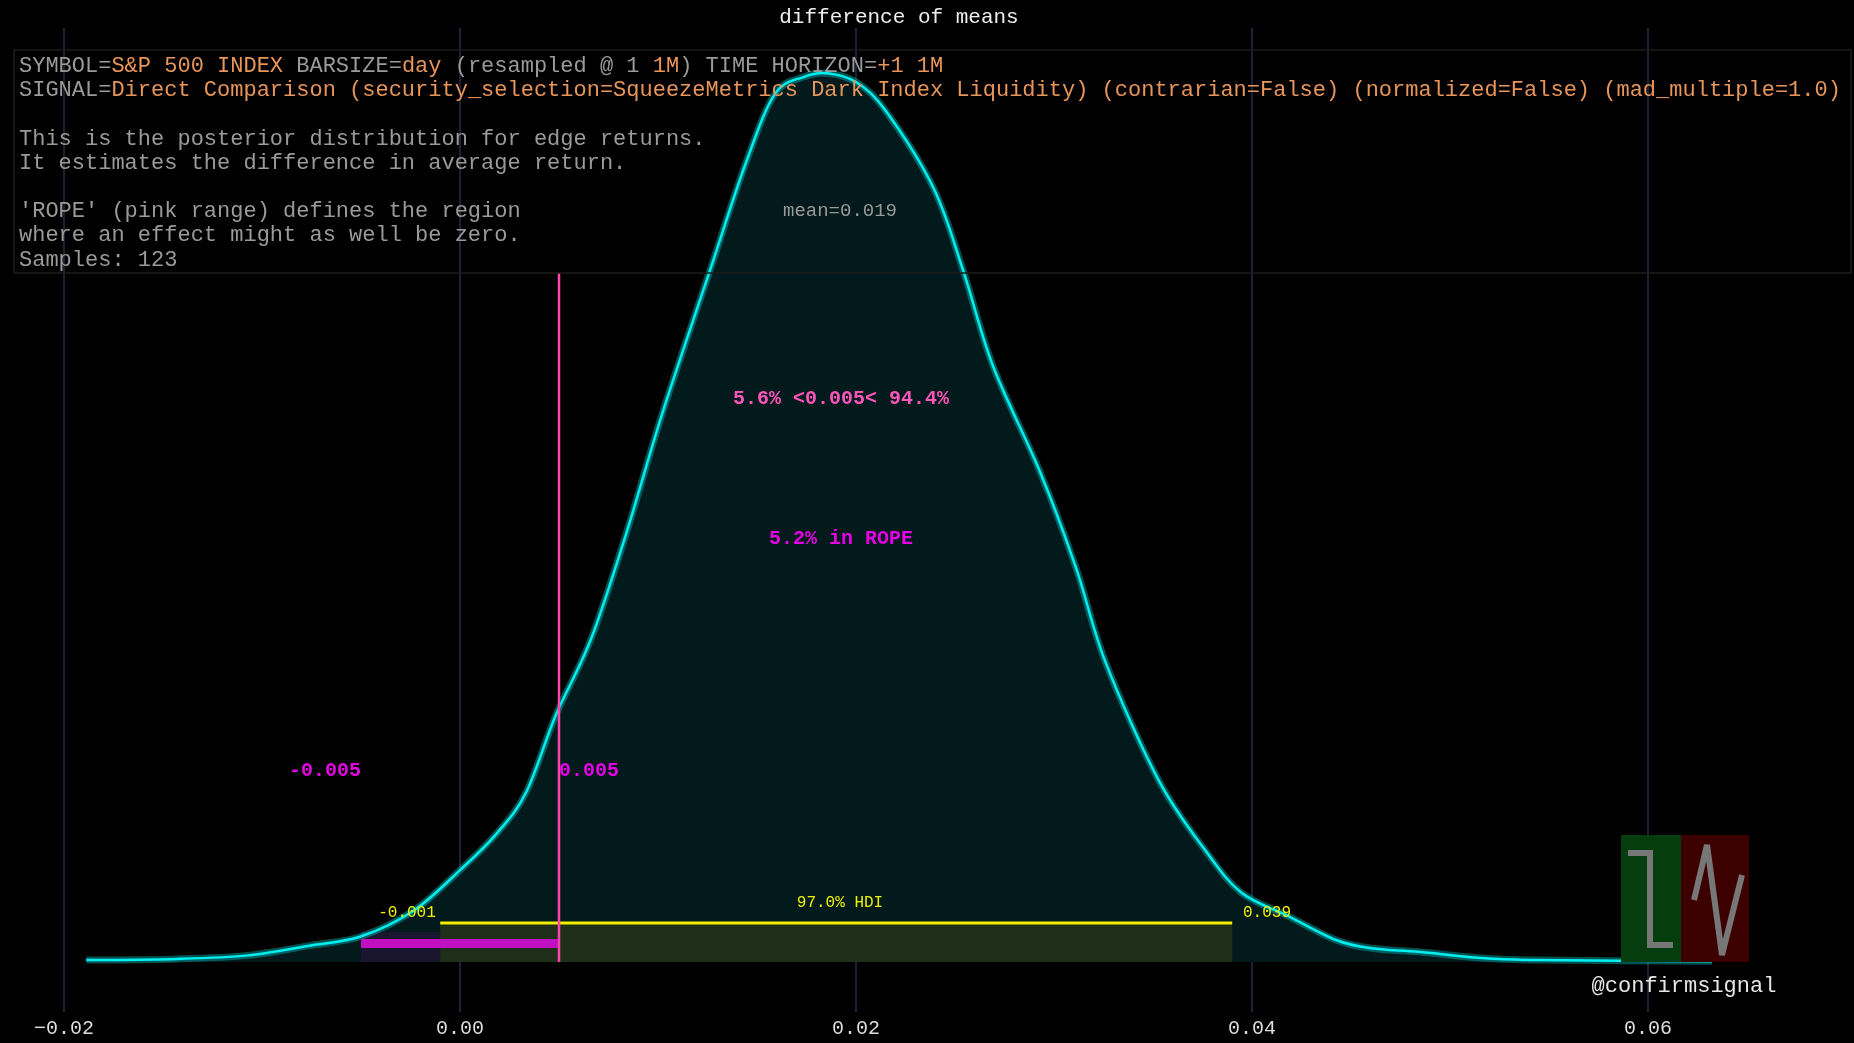  Describe the element at coordinates (840, 903) in the screenshot. I see `hdi-label: 97.0% HDI` at that location.